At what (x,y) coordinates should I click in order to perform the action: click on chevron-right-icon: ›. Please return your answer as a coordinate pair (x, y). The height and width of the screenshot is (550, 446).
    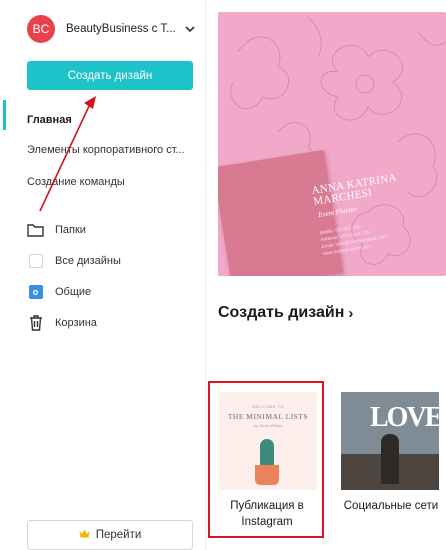
    Looking at the image, I should click on (351, 313).